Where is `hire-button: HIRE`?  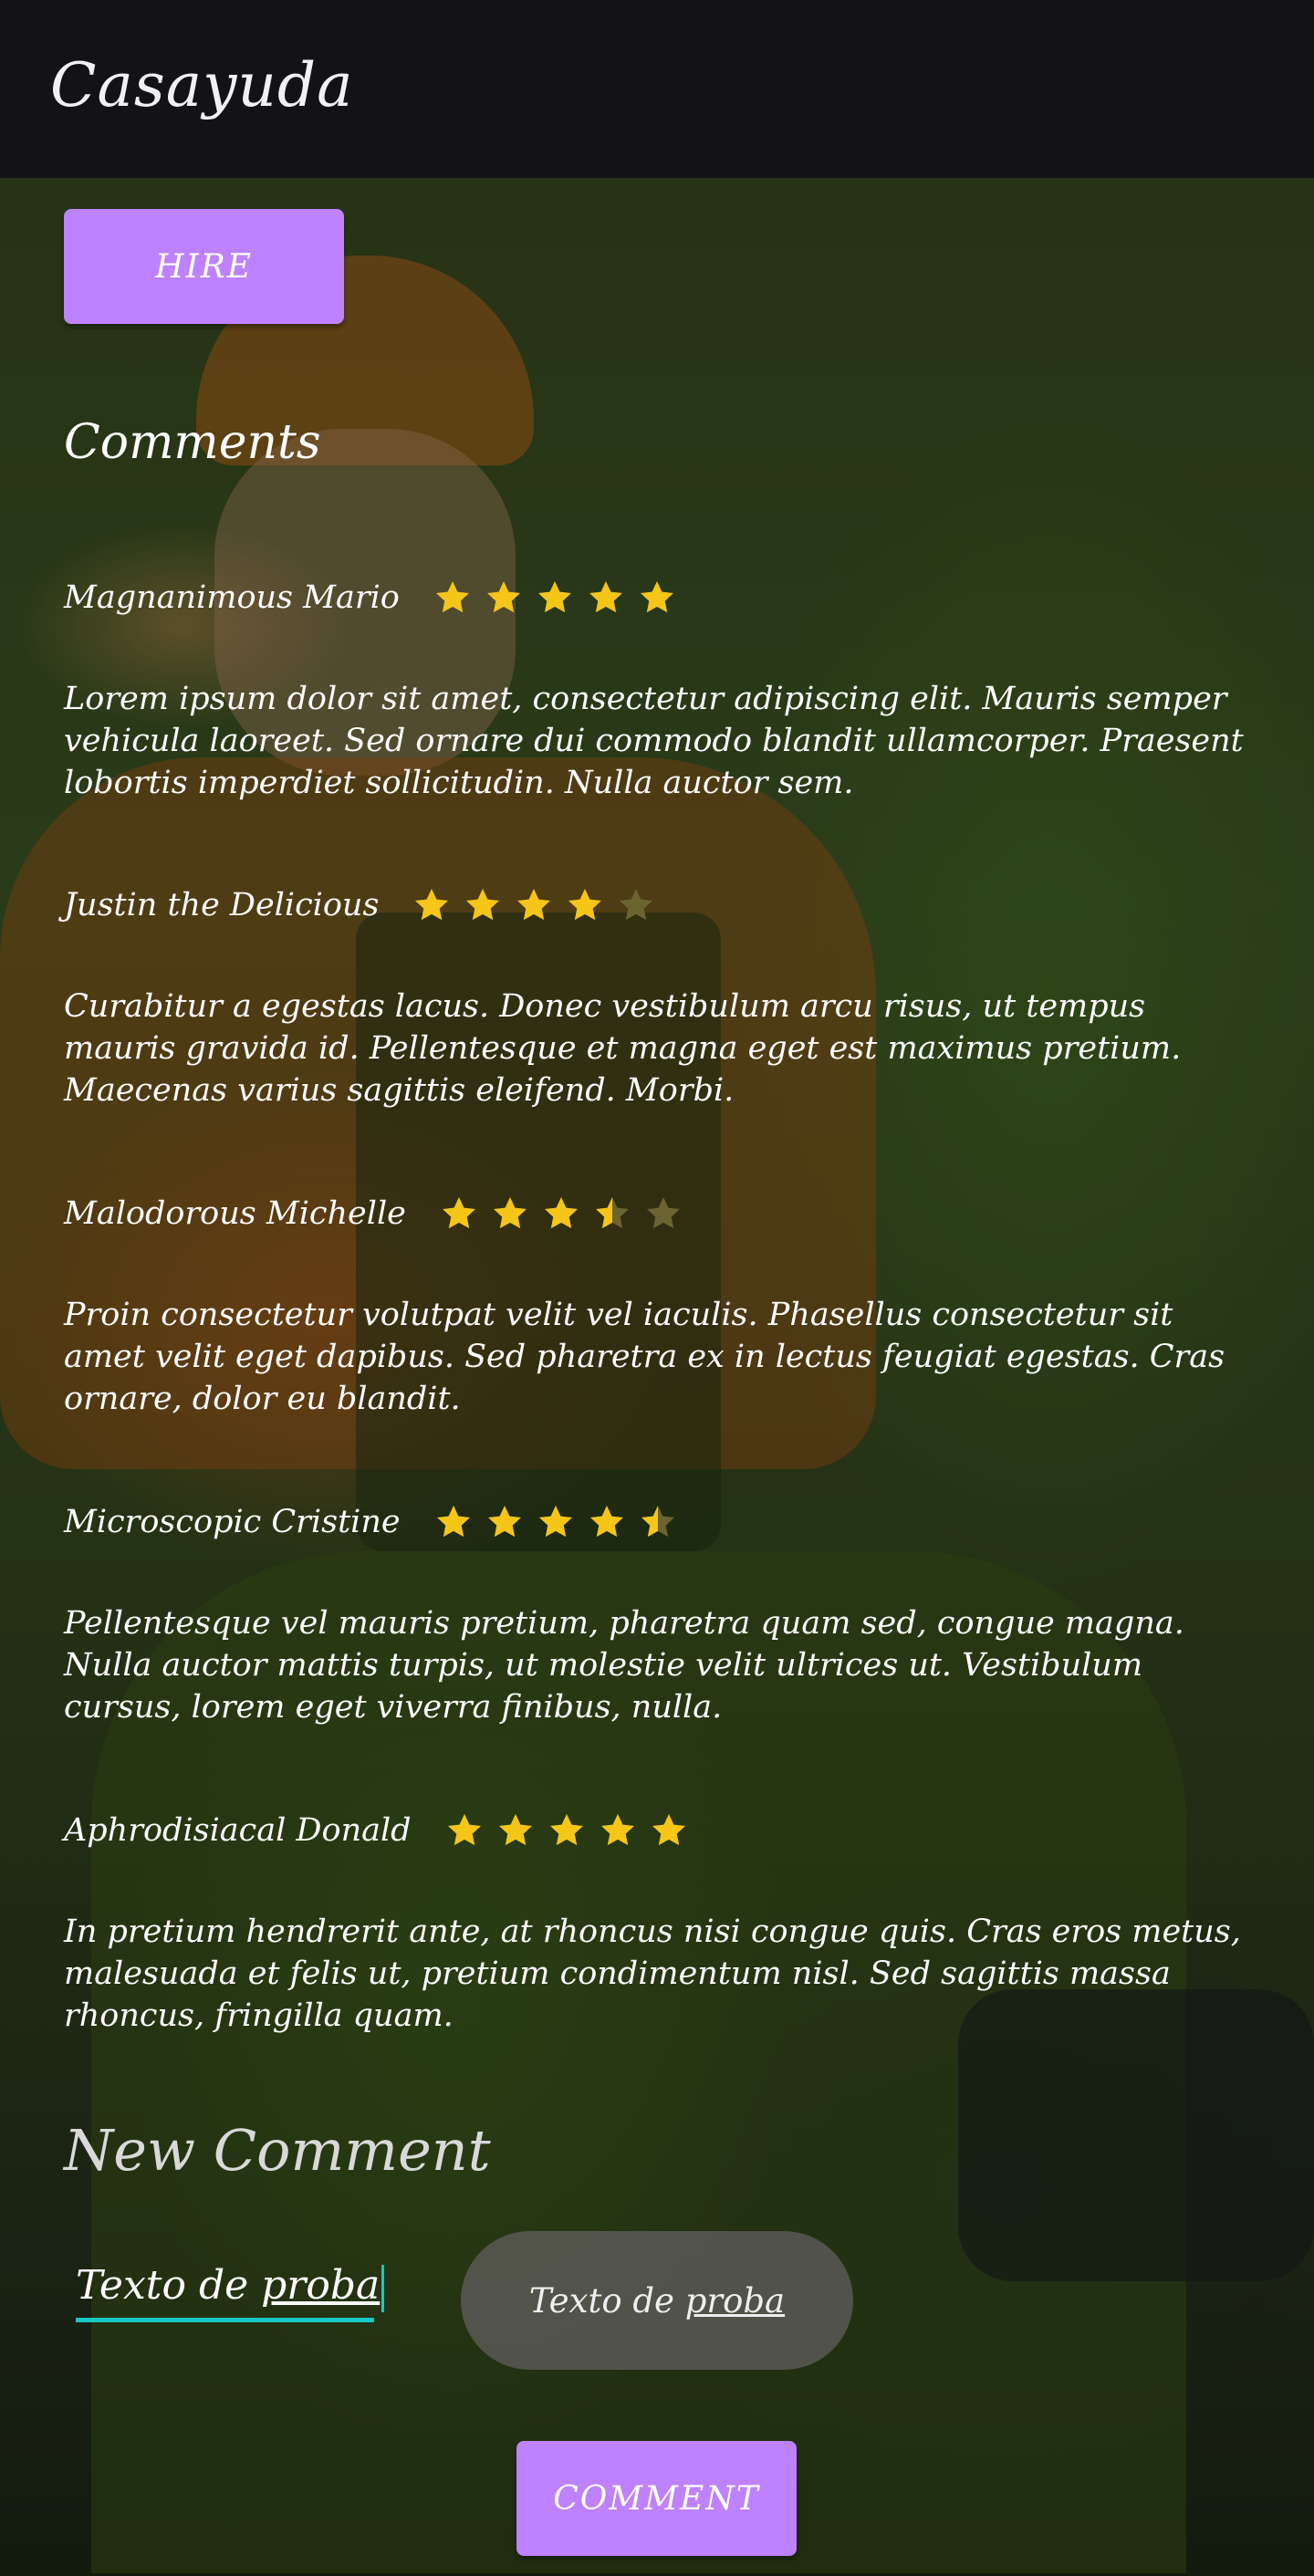 hire-button: HIRE is located at coordinates (204, 266).